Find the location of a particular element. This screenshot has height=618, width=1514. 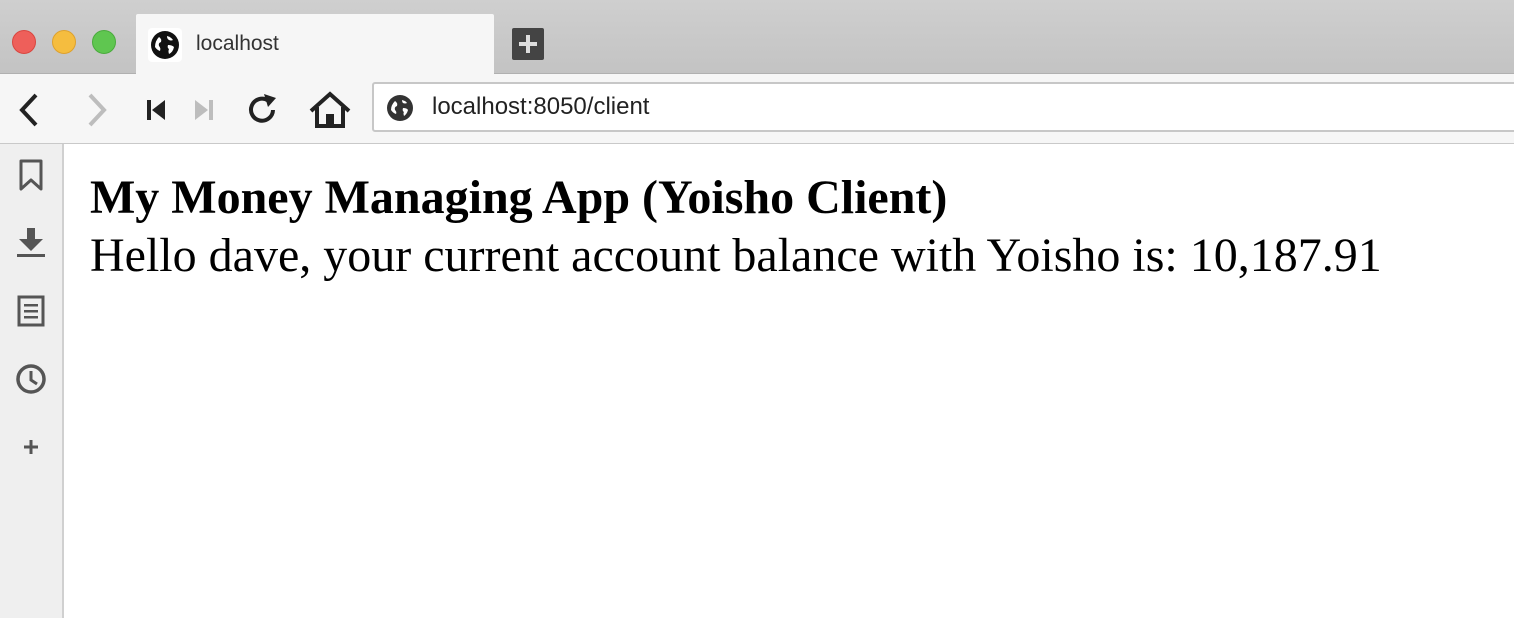

back-icon is located at coordinates (28, 110).